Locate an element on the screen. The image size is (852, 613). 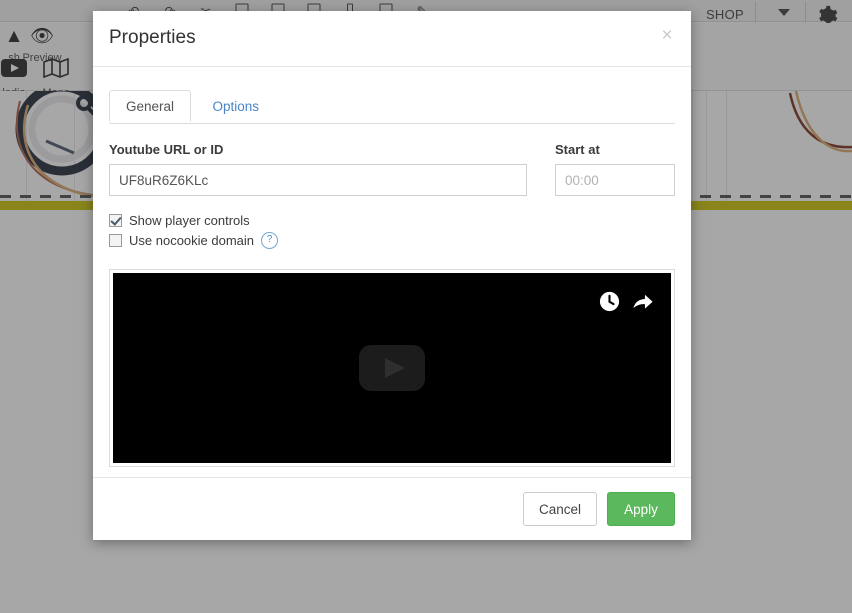
cancel-button: Cancel is located at coordinates (559, 509).